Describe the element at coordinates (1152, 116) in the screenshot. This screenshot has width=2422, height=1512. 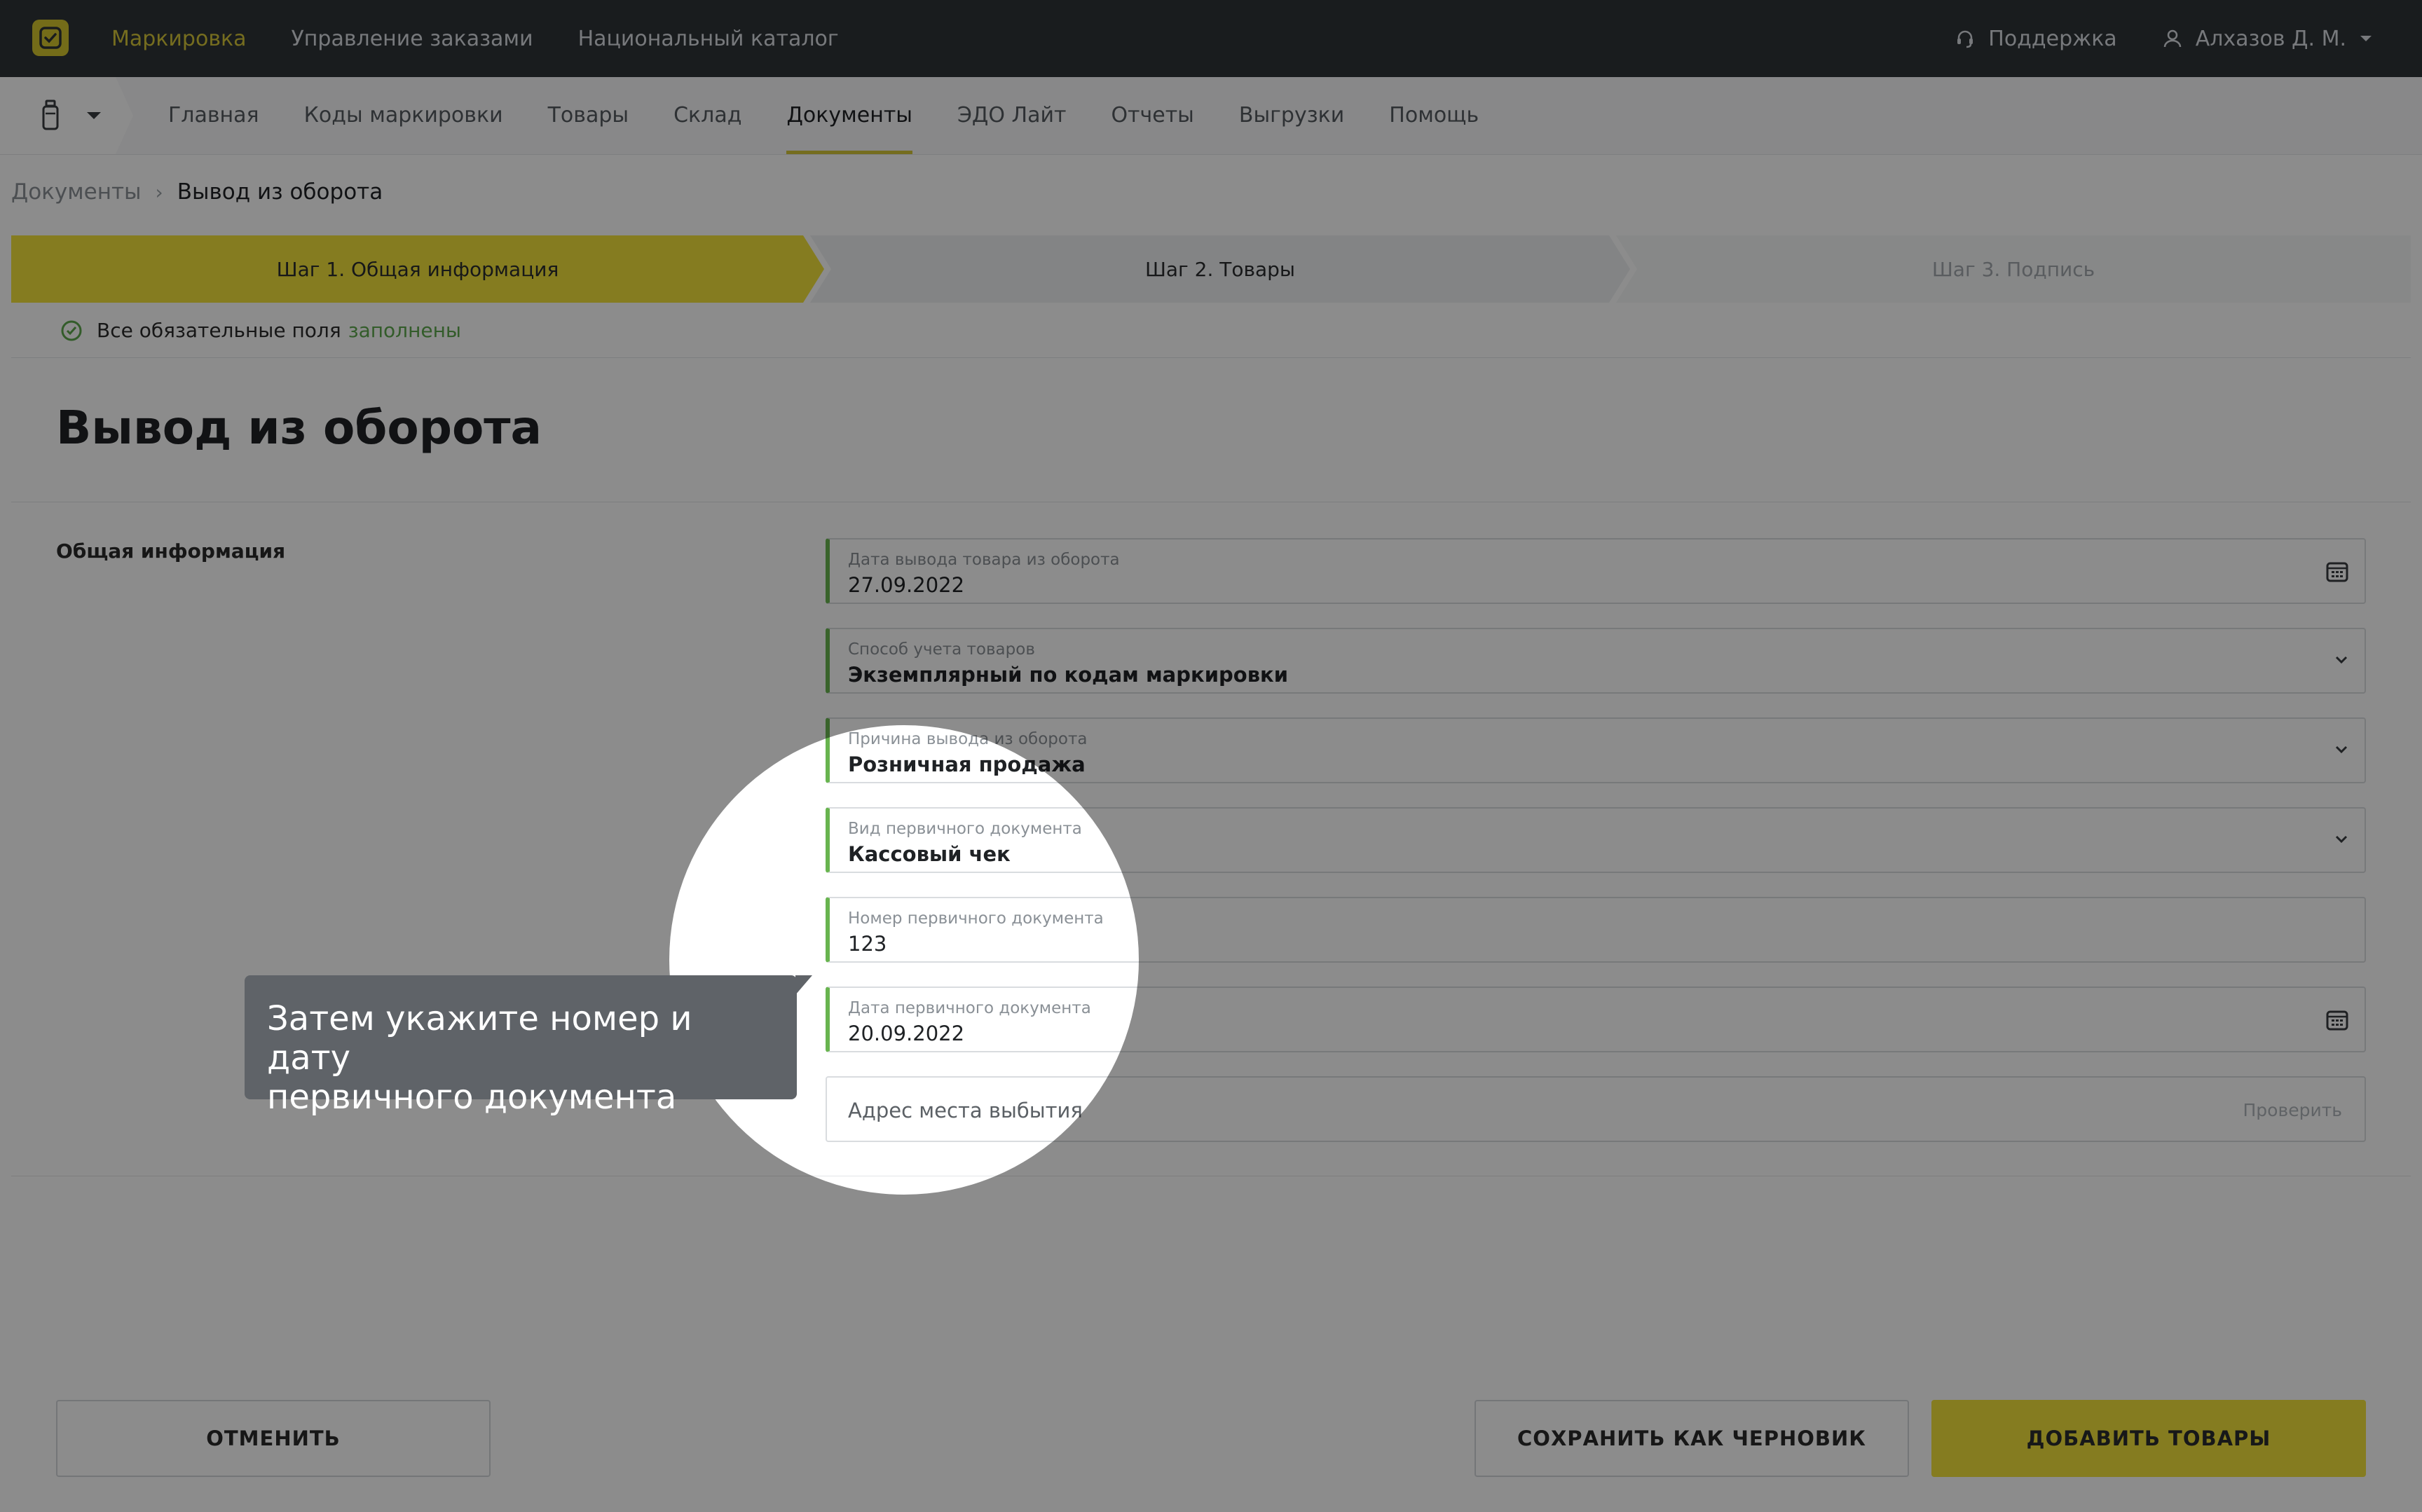
I see `nav-reports: Отчеты` at that location.